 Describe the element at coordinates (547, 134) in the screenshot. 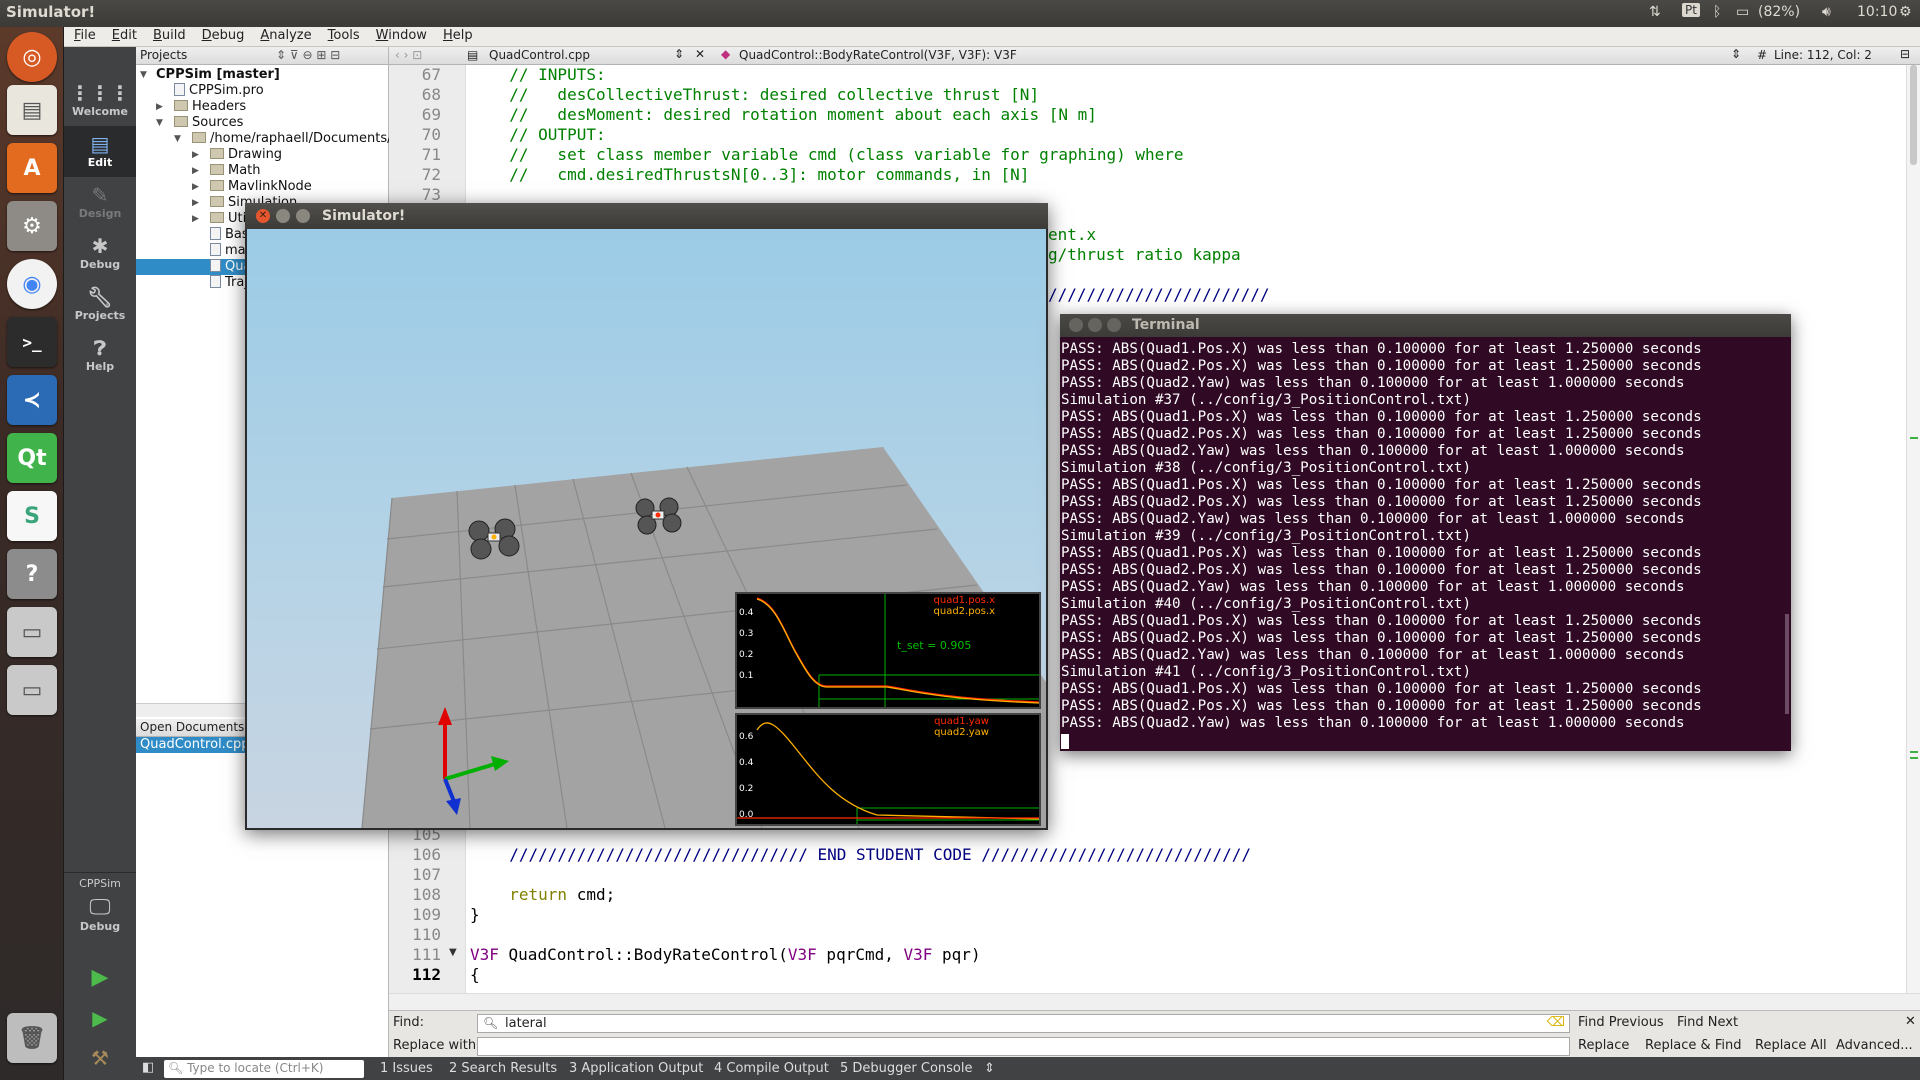

I see `code-line: // OUTPUT:` at that location.